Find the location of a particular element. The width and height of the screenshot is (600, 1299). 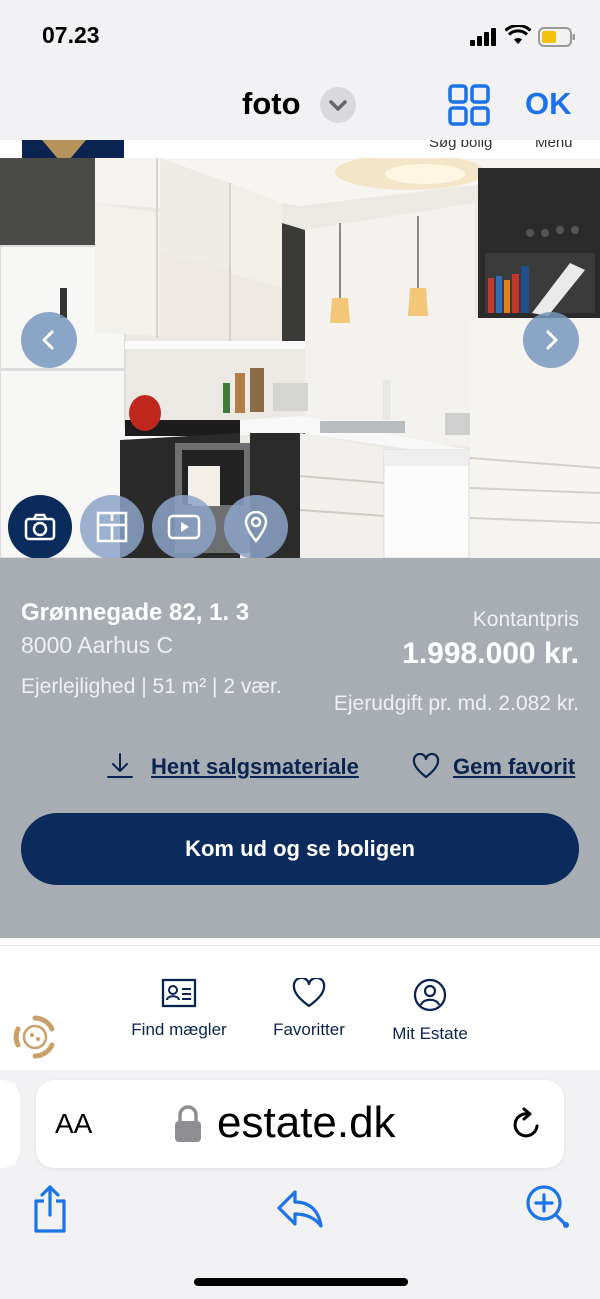

status-time: 07.23 is located at coordinates (71, 35).